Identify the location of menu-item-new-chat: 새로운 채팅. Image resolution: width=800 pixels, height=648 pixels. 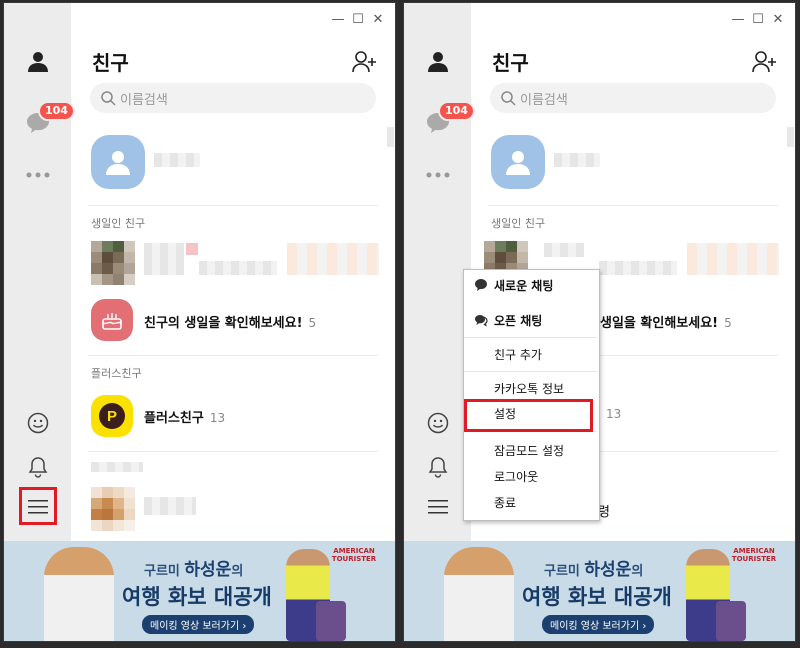
(530, 285).